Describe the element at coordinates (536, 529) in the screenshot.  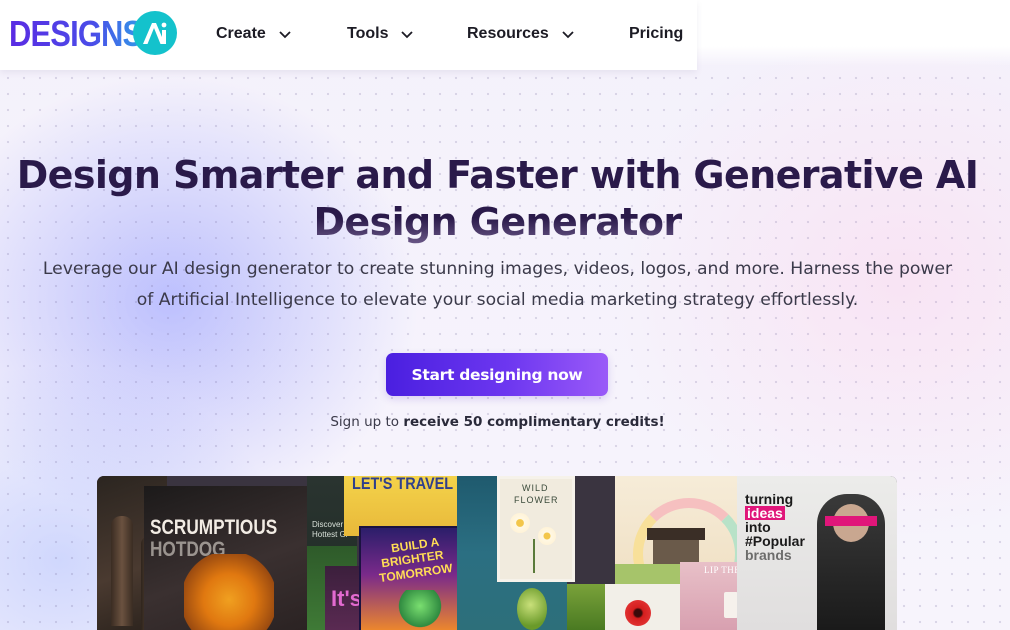
I see `wild-flower-tile: WILD FLOWER` at that location.